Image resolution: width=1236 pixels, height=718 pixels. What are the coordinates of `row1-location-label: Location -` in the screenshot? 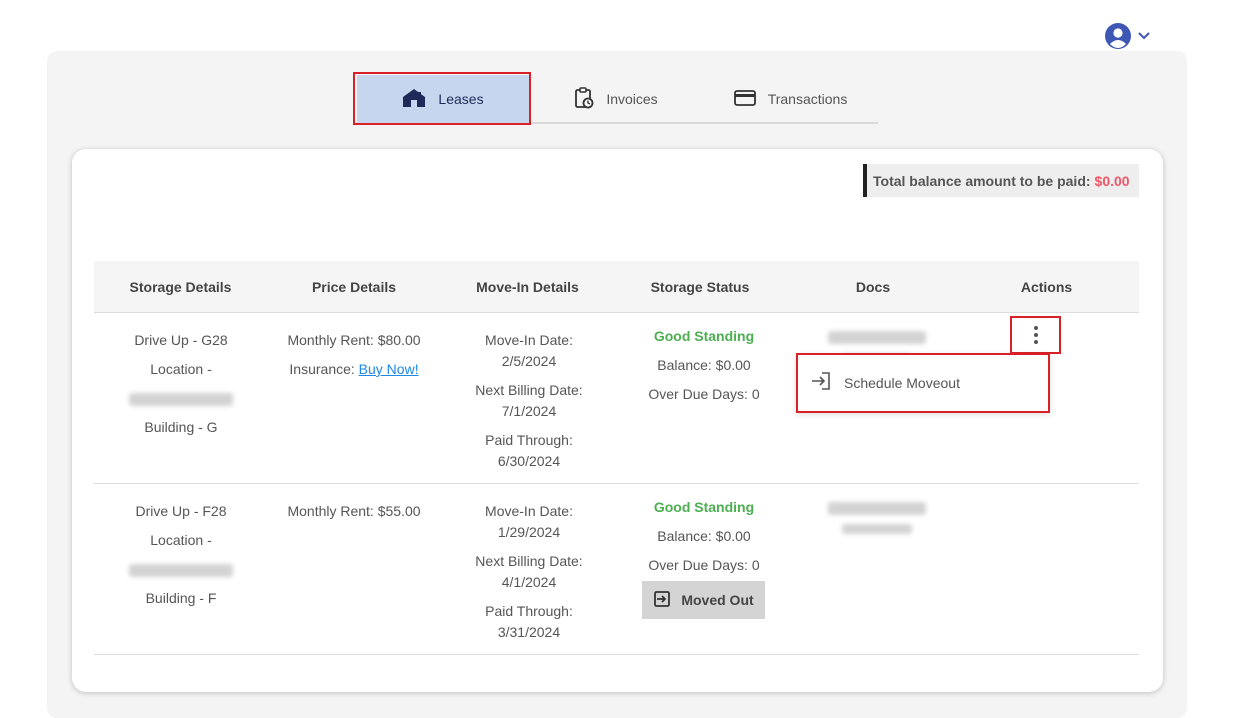 It's located at (181, 369).